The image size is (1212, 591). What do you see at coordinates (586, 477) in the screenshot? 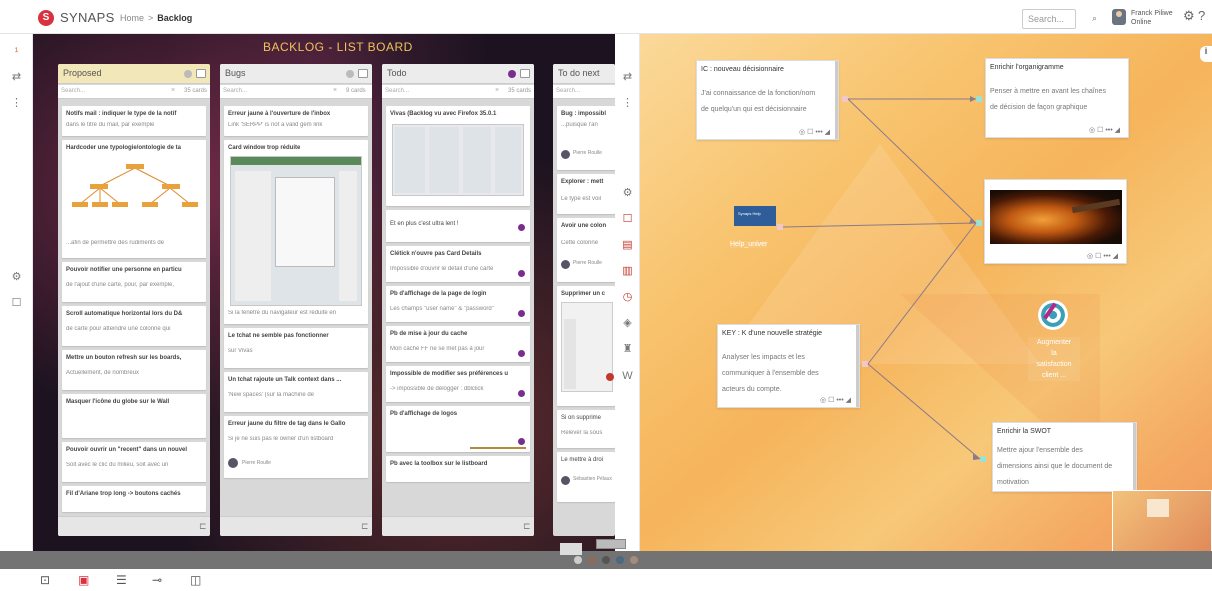
I see `card: Le mettre à droi Sébastien Pélaux` at bounding box center [586, 477].